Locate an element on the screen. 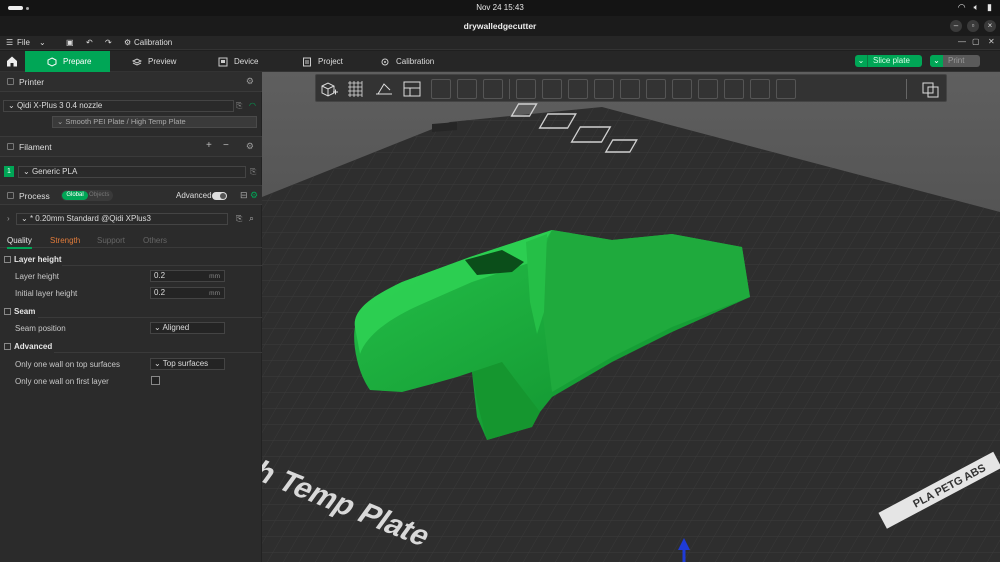  support-paint-icon is located at coordinates (682, 89).